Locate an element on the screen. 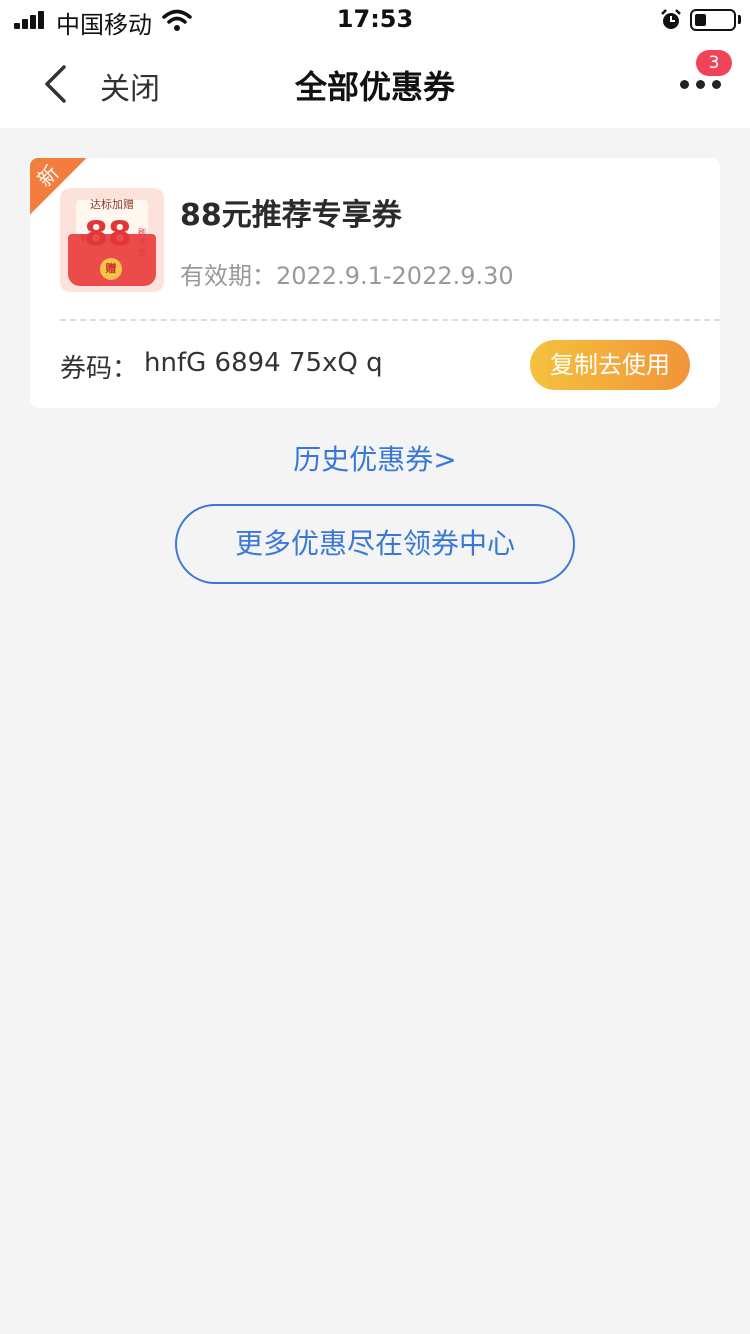 This screenshot has height=1334, width=750. thumbnail-currency: ¥ is located at coordinates (83, 238).